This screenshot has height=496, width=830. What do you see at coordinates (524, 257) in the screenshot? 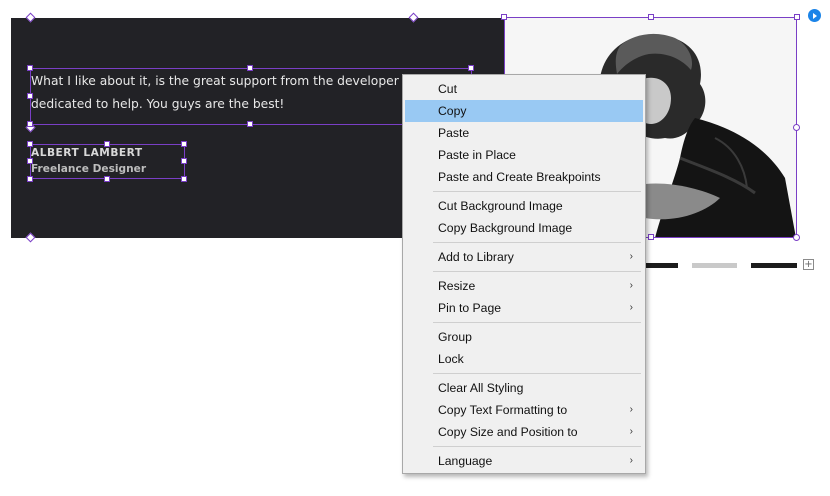
I see `menu-item-add-to-library: Add to Library ›` at bounding box center [524, 257].